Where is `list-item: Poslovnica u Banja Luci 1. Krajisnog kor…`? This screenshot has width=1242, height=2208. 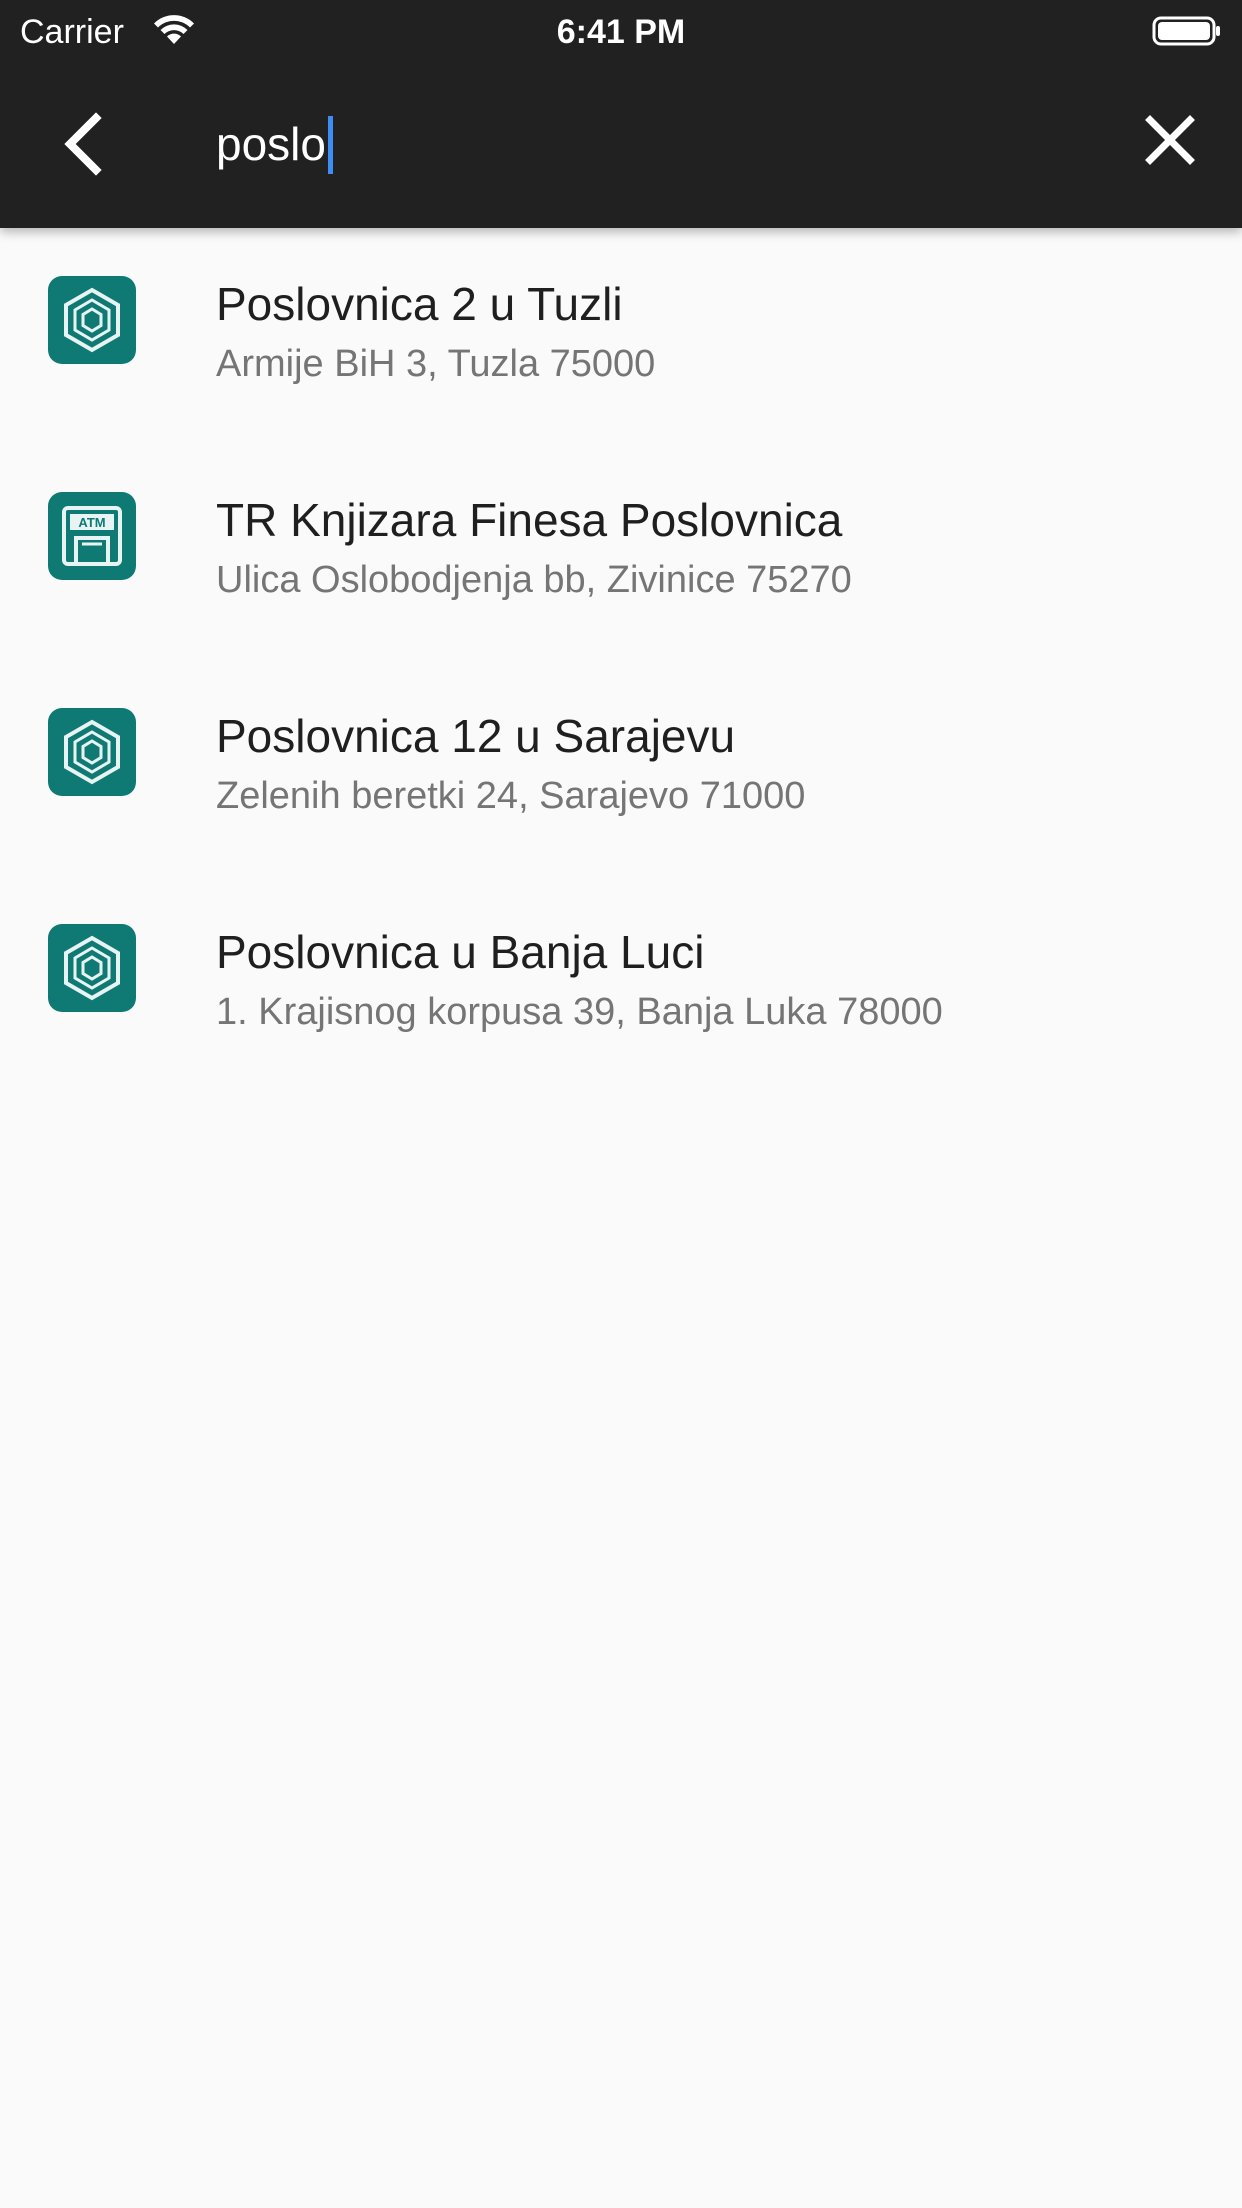
list-item: Poslovnica u Banja Luci 1. Krajisnog kor… is located at coordinates (621, 984).